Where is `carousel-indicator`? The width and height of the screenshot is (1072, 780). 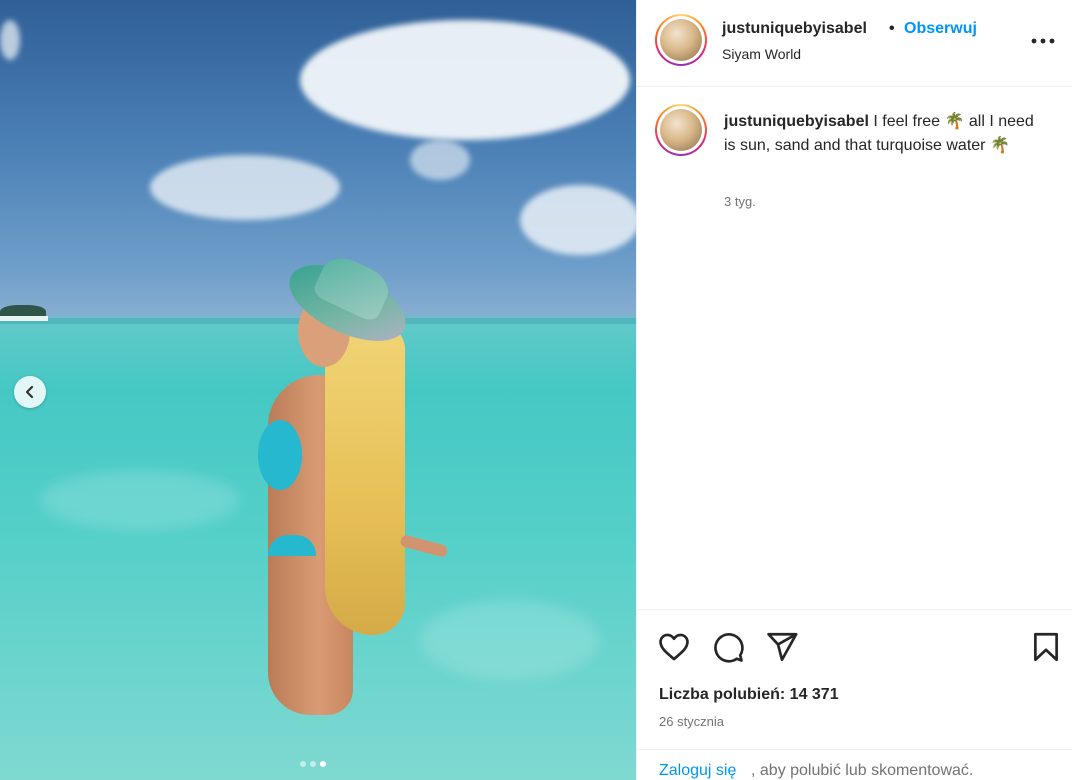 carousel-indicator is located at coordinates (313, 764).